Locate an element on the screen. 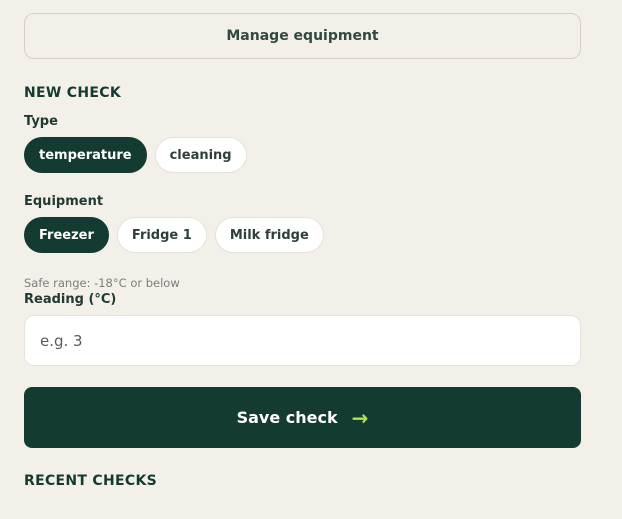 The image size is (622, 519). arrow-right-icon: → is located at coordinates (360, 417).